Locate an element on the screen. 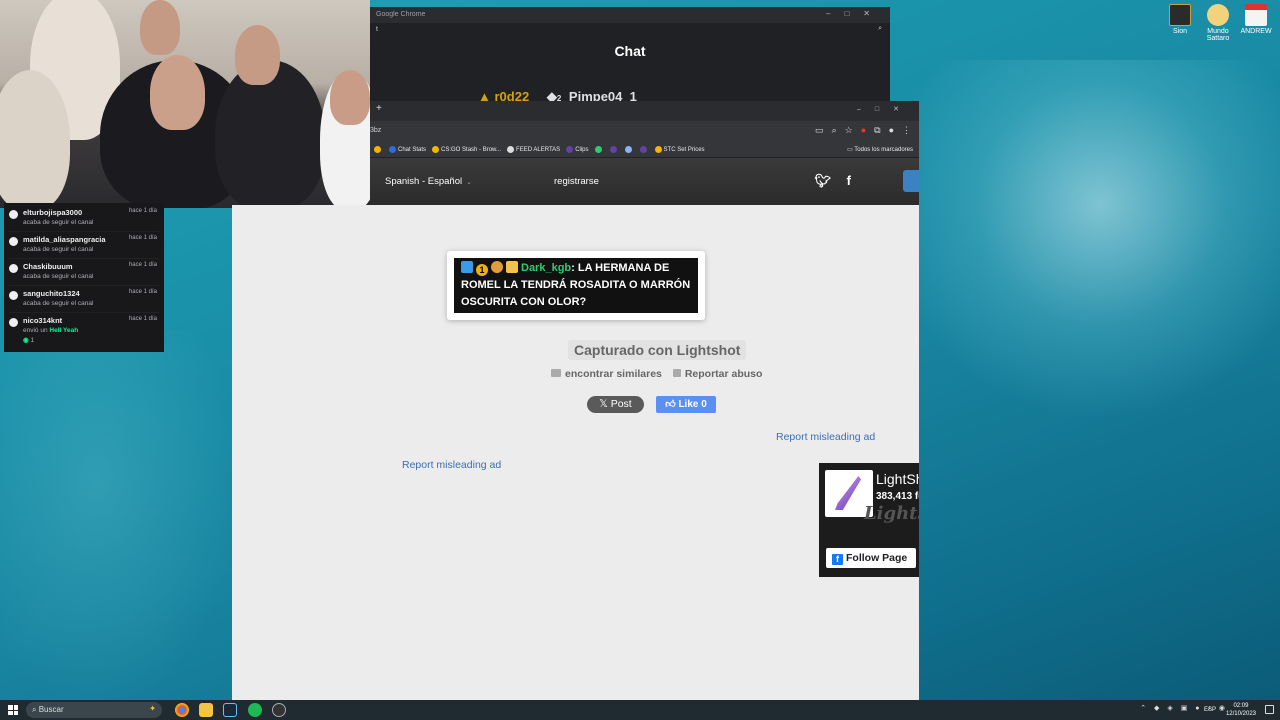  fb-page-name: LightShot is located at coordinates (897, 479).